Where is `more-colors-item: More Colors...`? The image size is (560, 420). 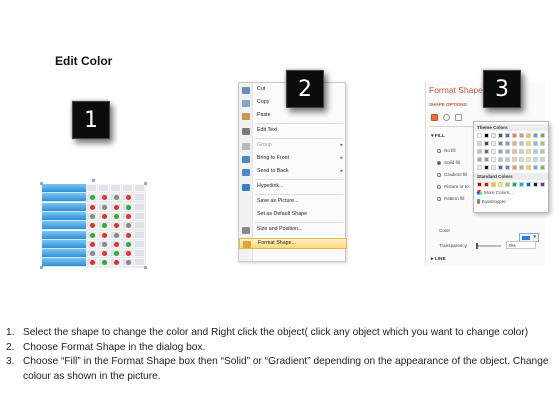 more-colors-item: More Colors... is located at coordinates (495, 193).